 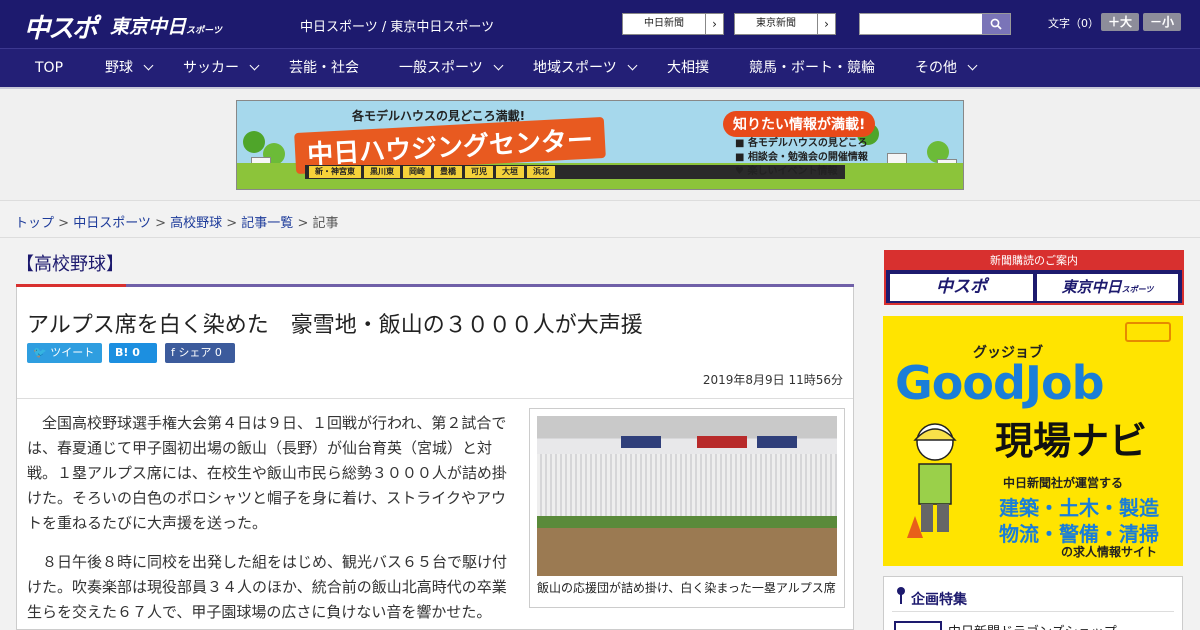 What do you see at coordinates (204, 31) in the screenshot?
I see `tokyo-logo-small: スポーツ` at bounding box center [204, 31].